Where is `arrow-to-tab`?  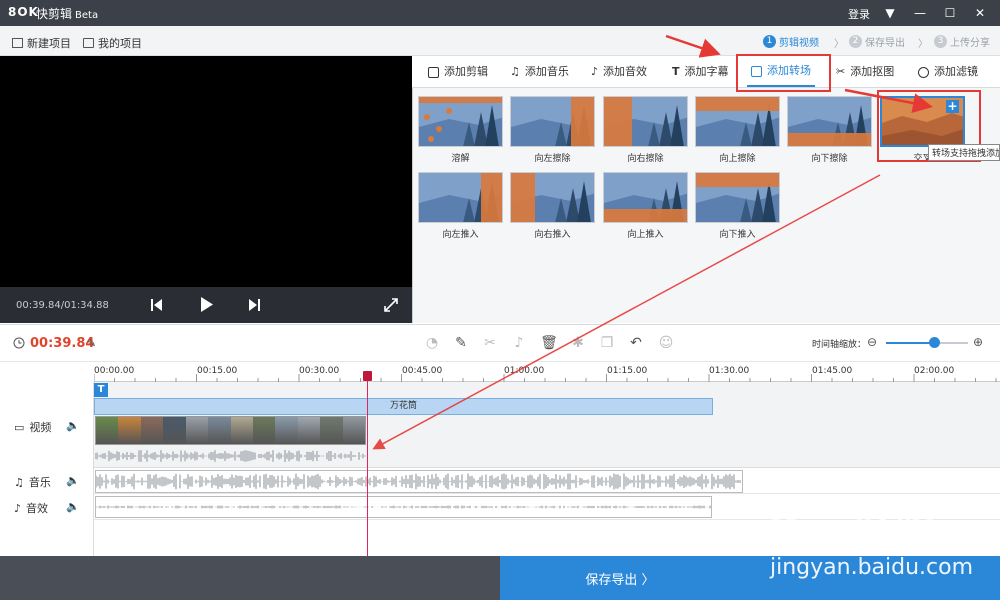 arrow-to-tab is located at coordinates (693, 46).